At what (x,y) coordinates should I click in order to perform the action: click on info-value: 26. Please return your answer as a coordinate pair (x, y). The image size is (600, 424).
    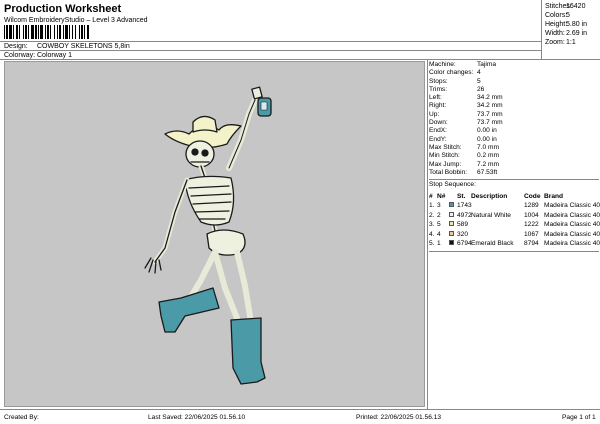
    Looking at the image, I should click on (481, 89).